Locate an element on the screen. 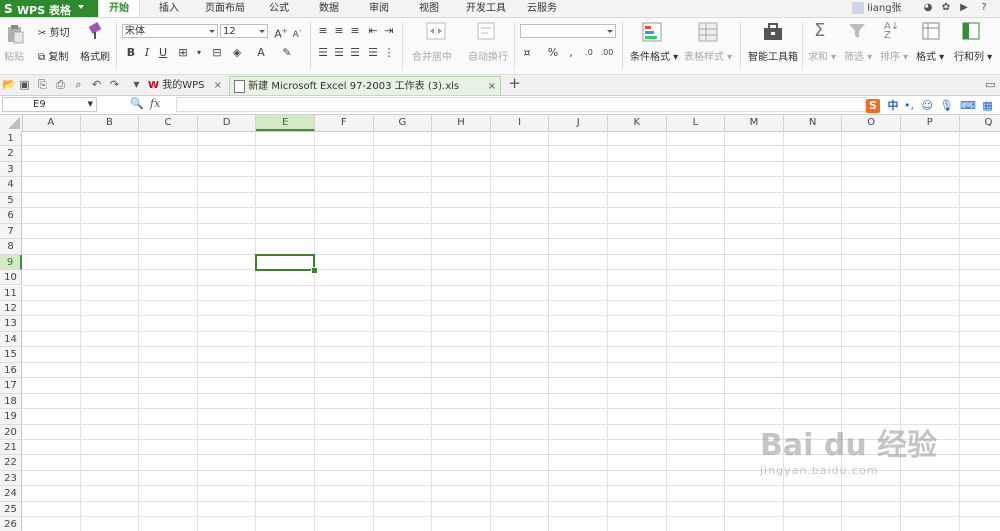 Image resolution: width=1000 pixels, height=531 pixels. row-header-10: 10 is located at coordinates (11, 278).